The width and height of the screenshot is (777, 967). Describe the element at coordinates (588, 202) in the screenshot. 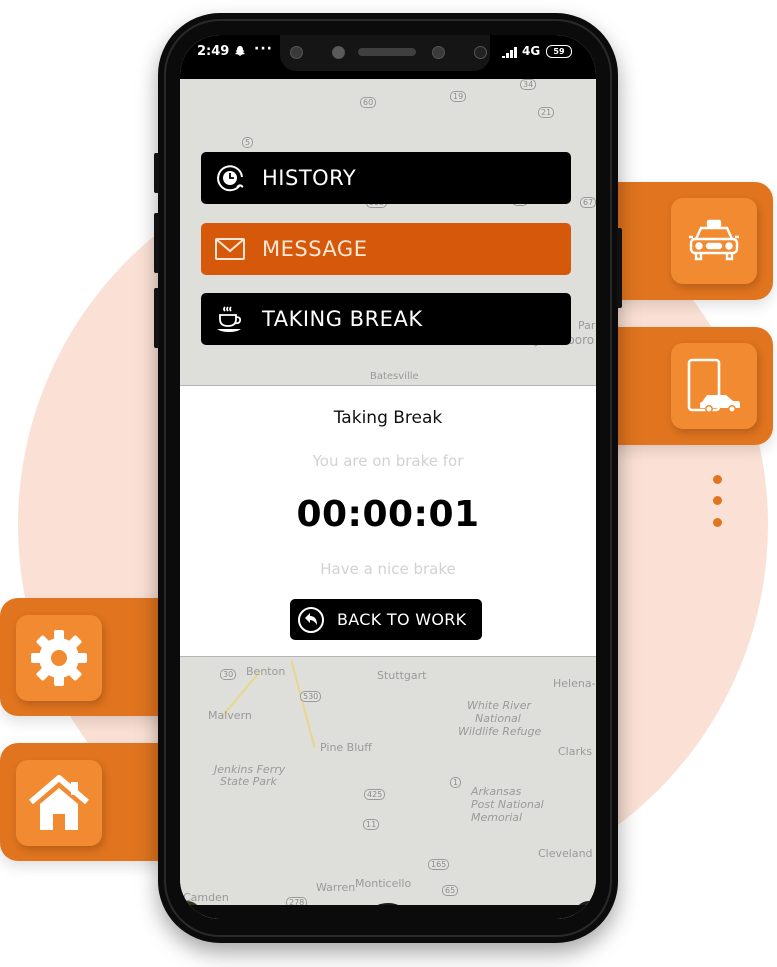

I see `map-route-shield: 67` at that location.